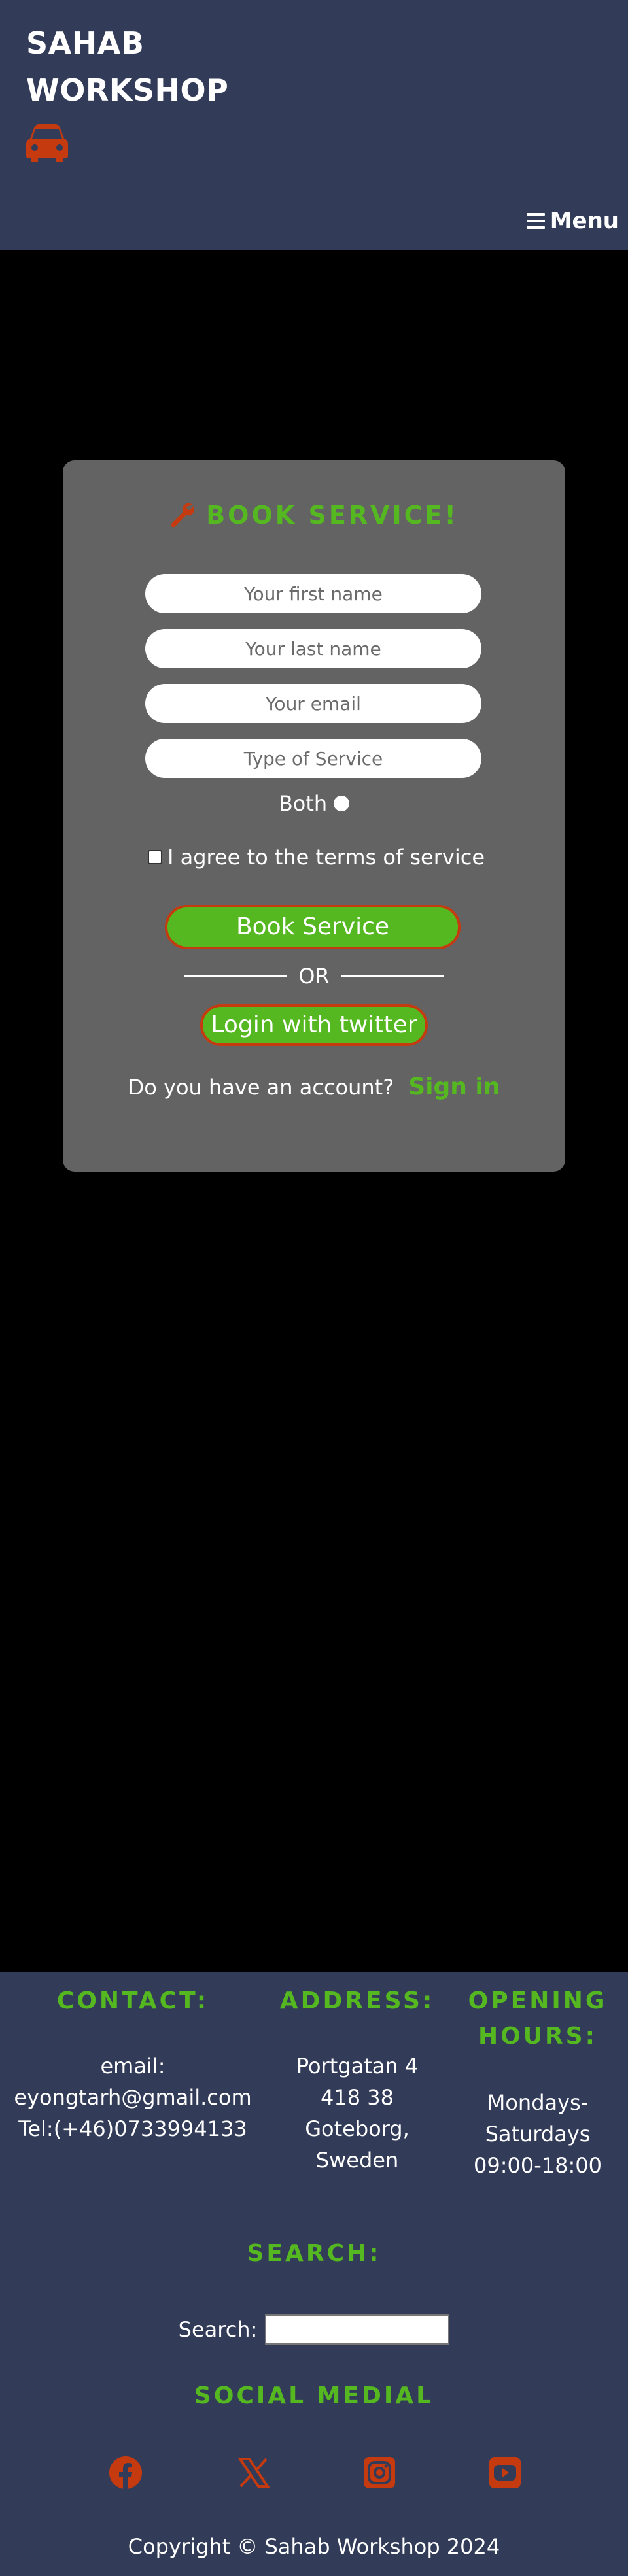 This screenshot has width=628, height=2576. Describe the element at coordinates (314, 125) in the screenshot. I see `site-header: SAHAB WORKSHOP Menu` at that location.